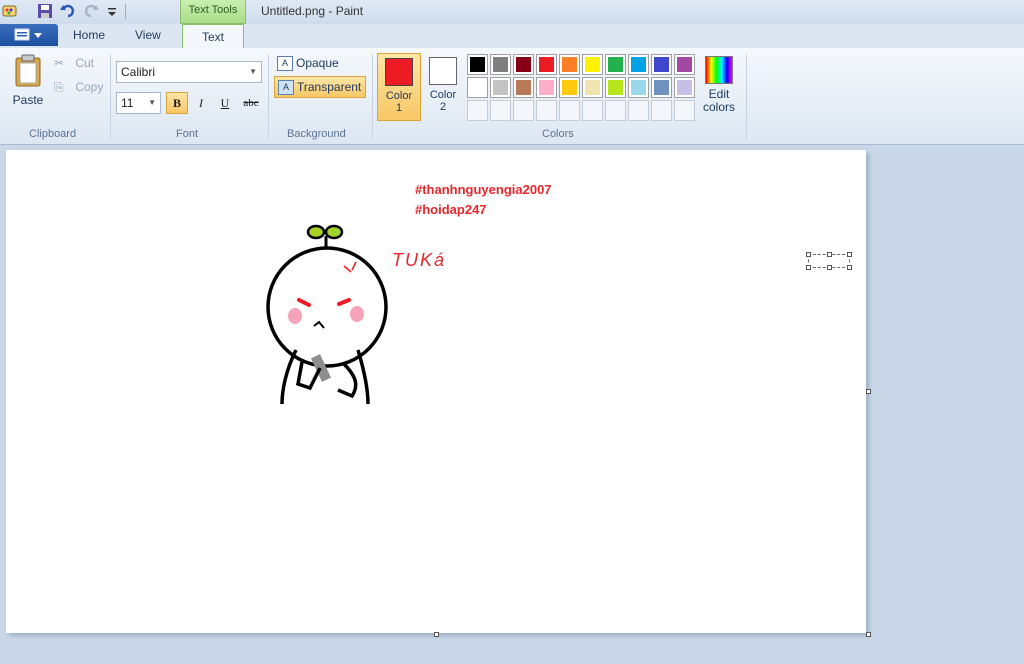 The width and height of the screenshot is (1024, 664). I want to click on tab-text: Text, so click(213, 36).